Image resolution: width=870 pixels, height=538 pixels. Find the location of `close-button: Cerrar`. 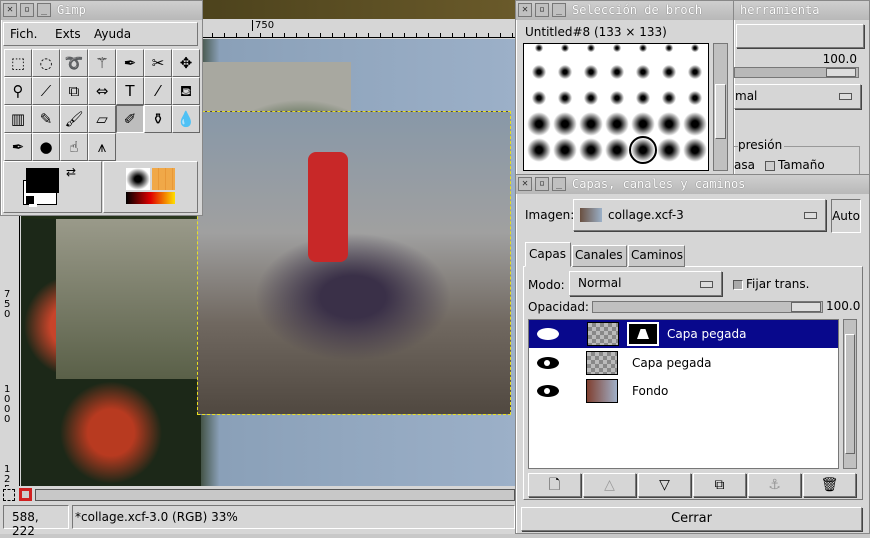

close-button: Cerrar is located at coordinates (691, 519).